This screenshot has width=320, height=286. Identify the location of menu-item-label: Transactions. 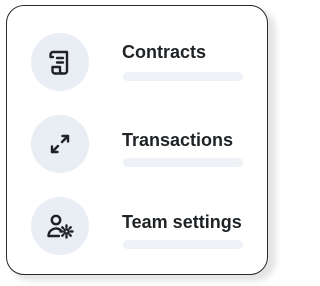
(178, 140).